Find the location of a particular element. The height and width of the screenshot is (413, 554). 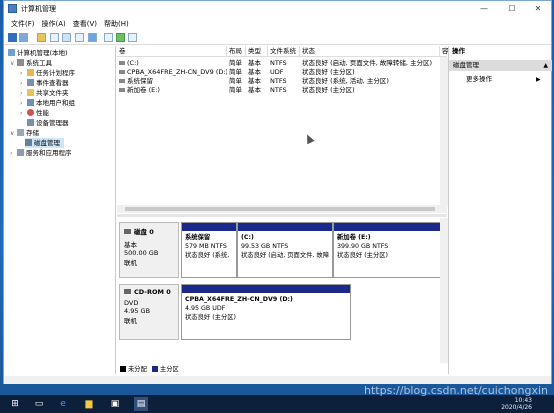

tree-item-performance: › 性能 is located at coordinates (34, 113).